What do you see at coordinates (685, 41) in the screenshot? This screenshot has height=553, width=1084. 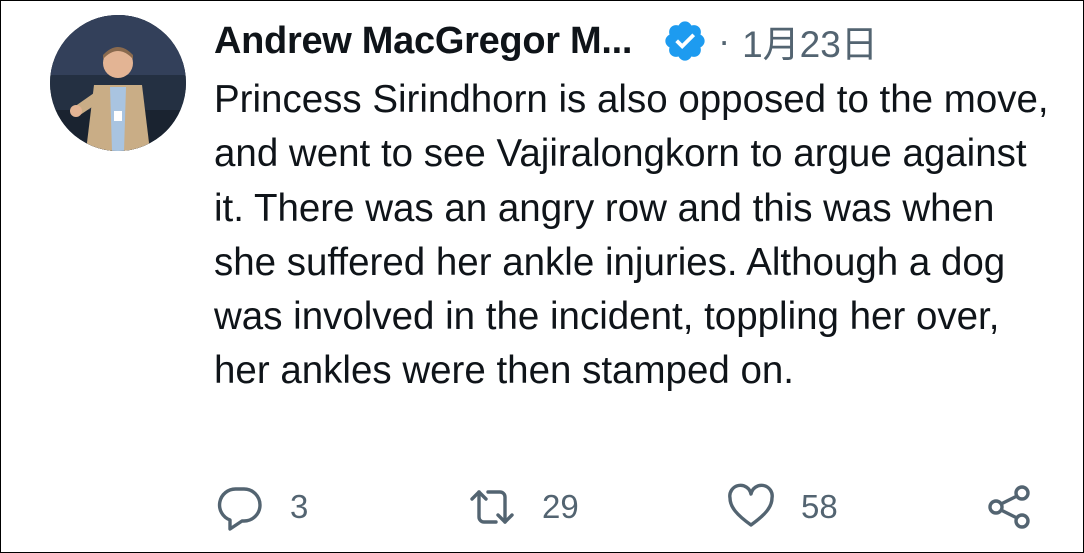 I see `verified-badge-icon` at bounding box center [685, 41].